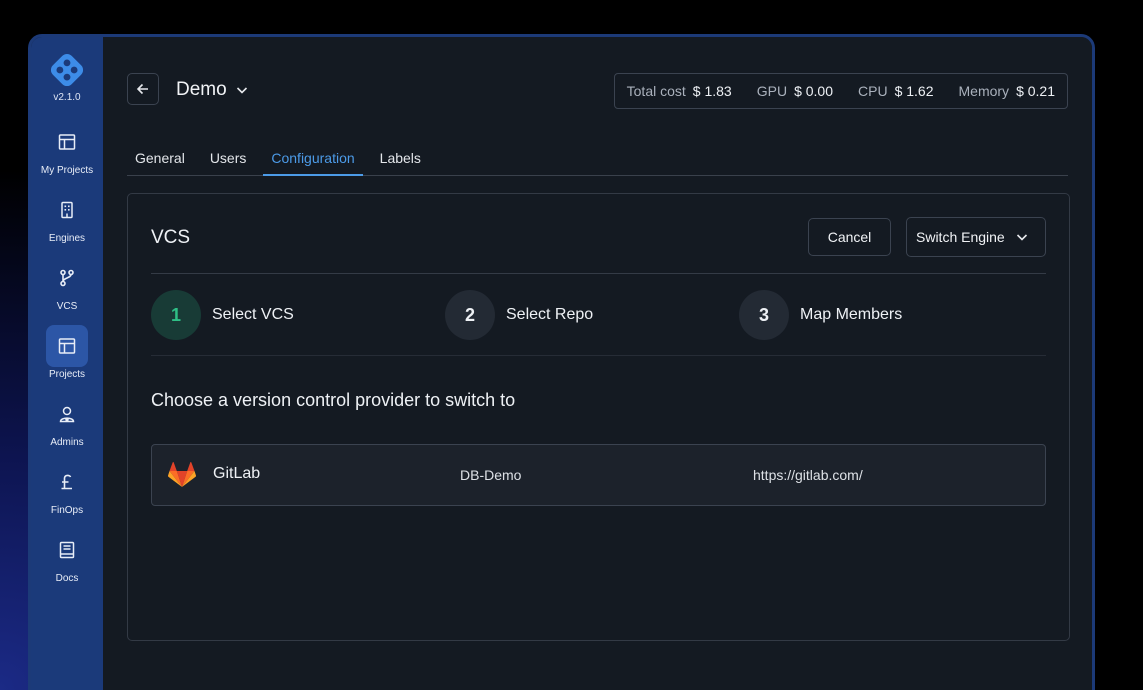 The image size is (1143, 690). What do you see at coordinates (851, 314) in the screenshot?
I see `step-label: Map Members` at bounding box center [851, 314].